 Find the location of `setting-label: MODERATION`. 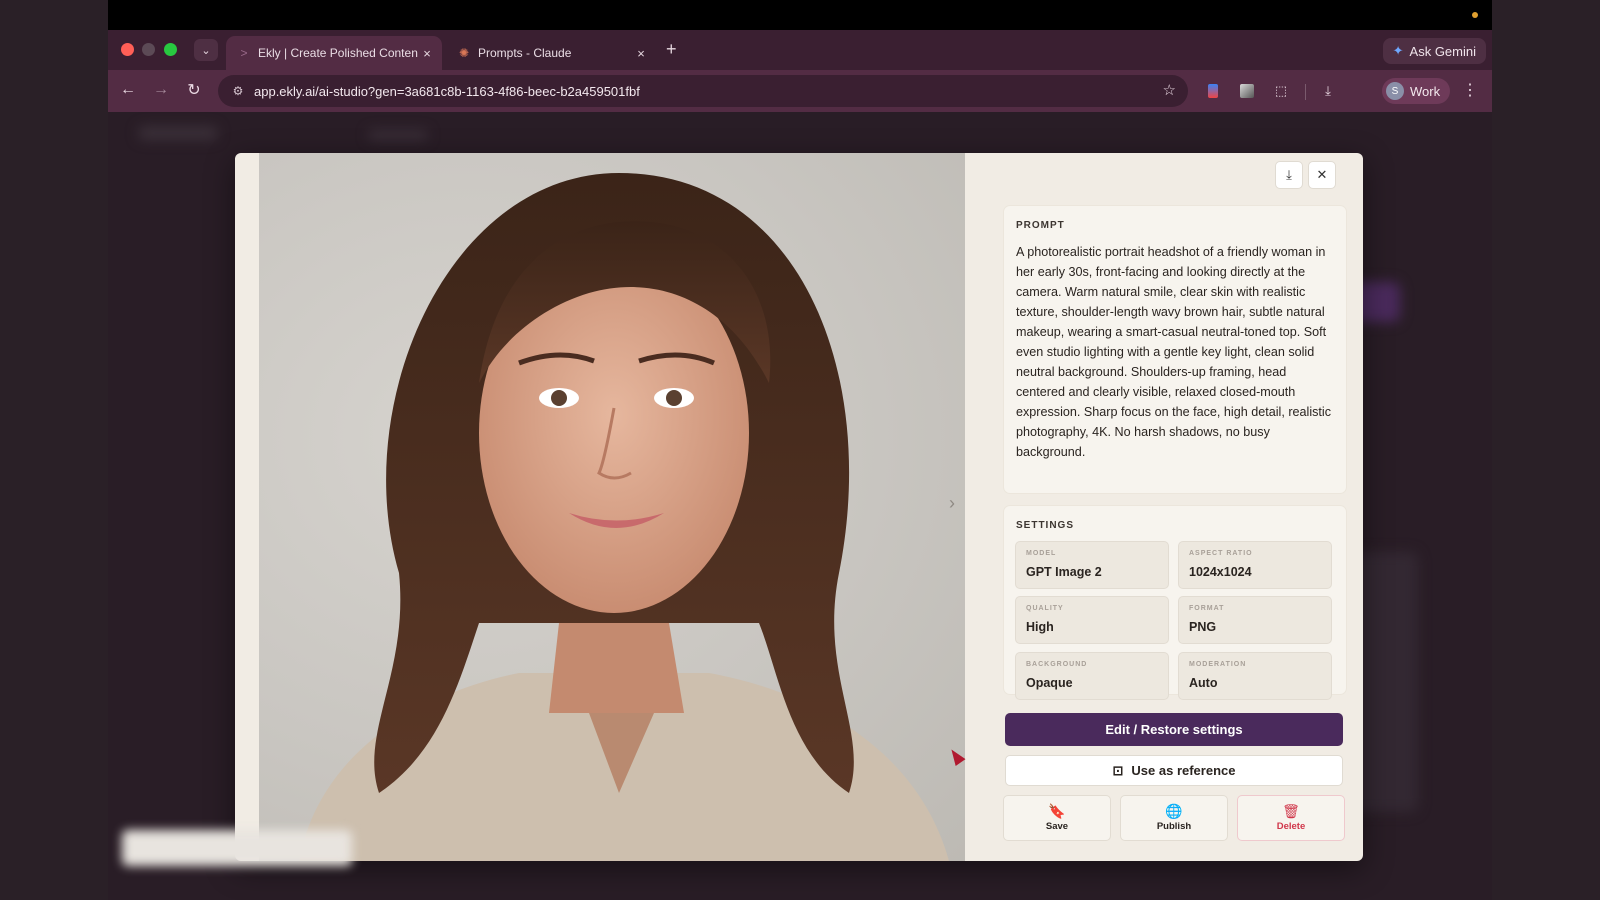

setting-label: MODERATION is located at coordinates (1218, 664).